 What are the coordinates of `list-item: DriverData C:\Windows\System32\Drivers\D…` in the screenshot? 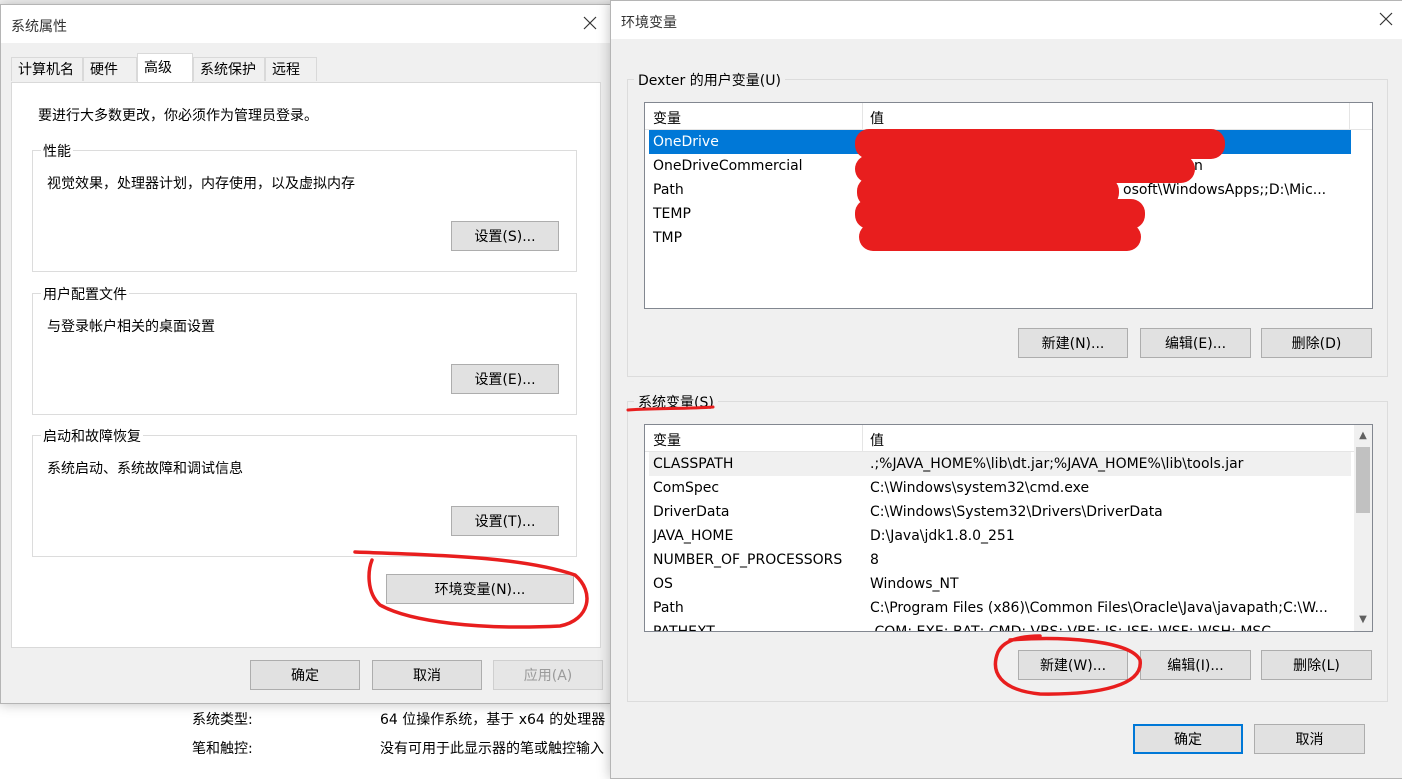 It's located at (1000, 512).